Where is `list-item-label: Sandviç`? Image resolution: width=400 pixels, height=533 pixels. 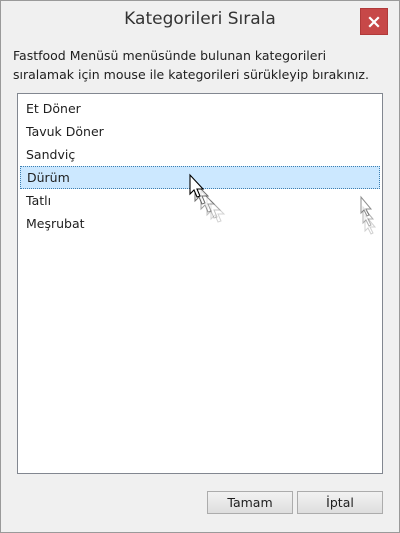
list-item-label: Sandviç is located at coordinates (51, 154).